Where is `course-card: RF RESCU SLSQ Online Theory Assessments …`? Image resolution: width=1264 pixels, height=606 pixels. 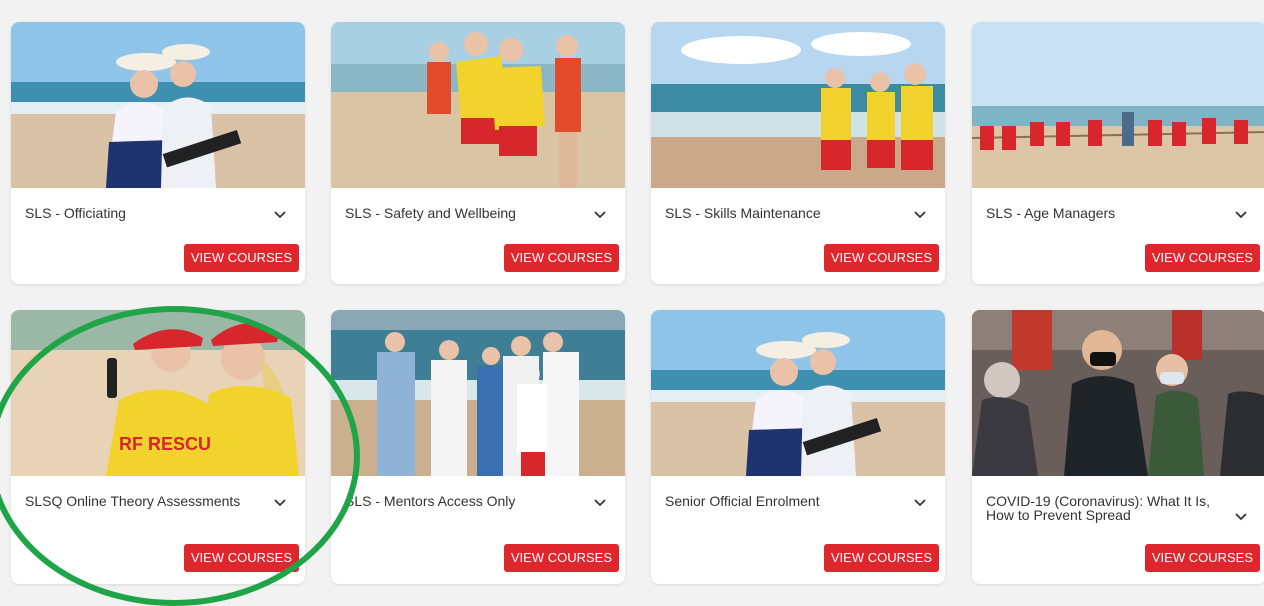 course-card: RF RESCU SLSQ Online Theory Assessments … is located at coordinates (158, 447).